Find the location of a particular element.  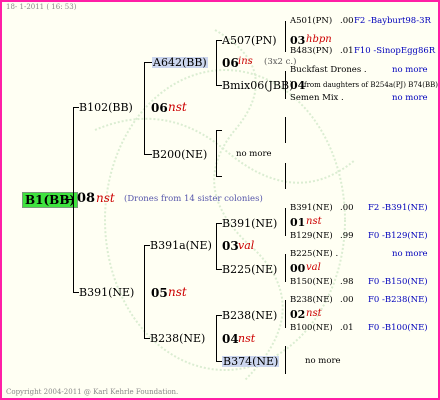

node-buckfast: Buckfast Drones . is located at coordinates (328, 70).